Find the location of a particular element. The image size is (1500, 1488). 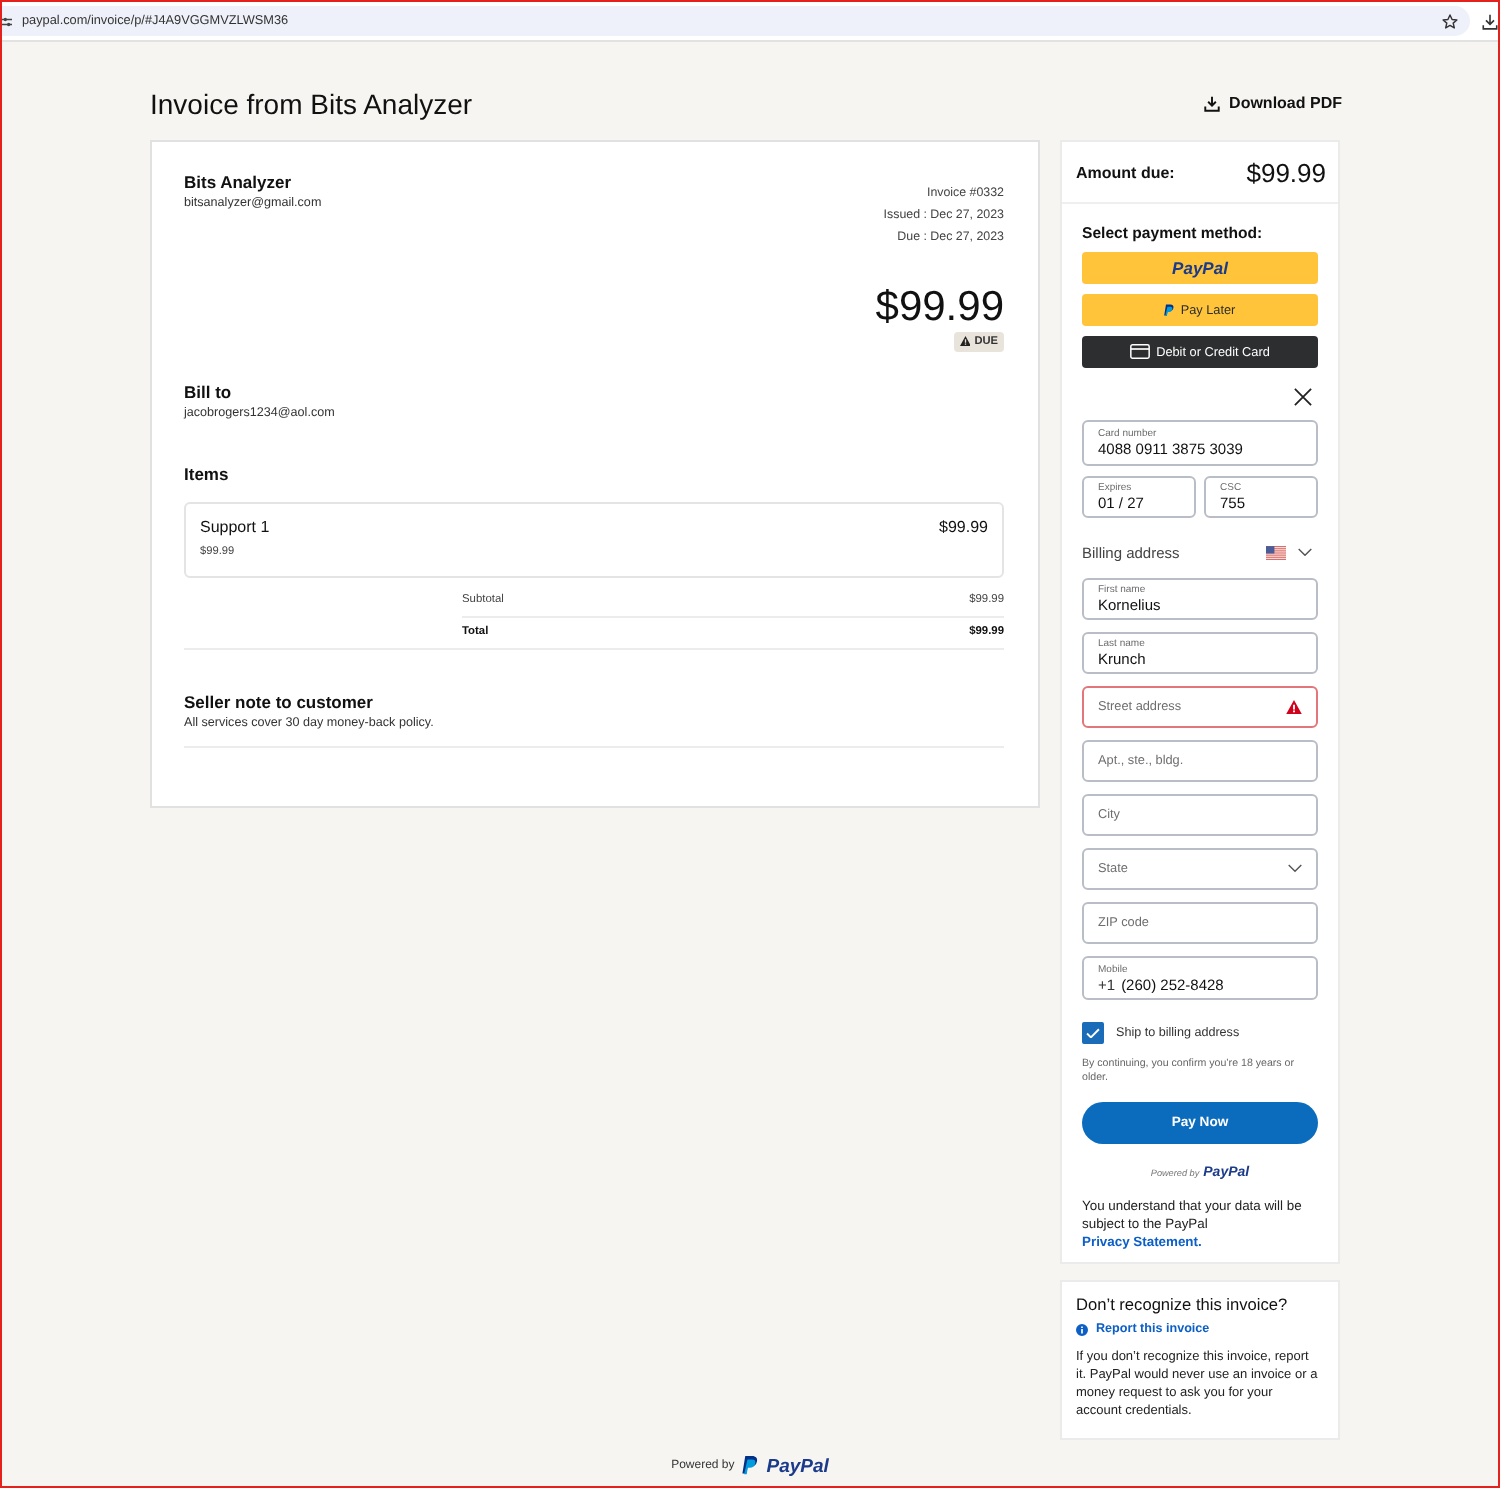

download-pdf-button: Download PDF is located at coordinates (1272, 103).